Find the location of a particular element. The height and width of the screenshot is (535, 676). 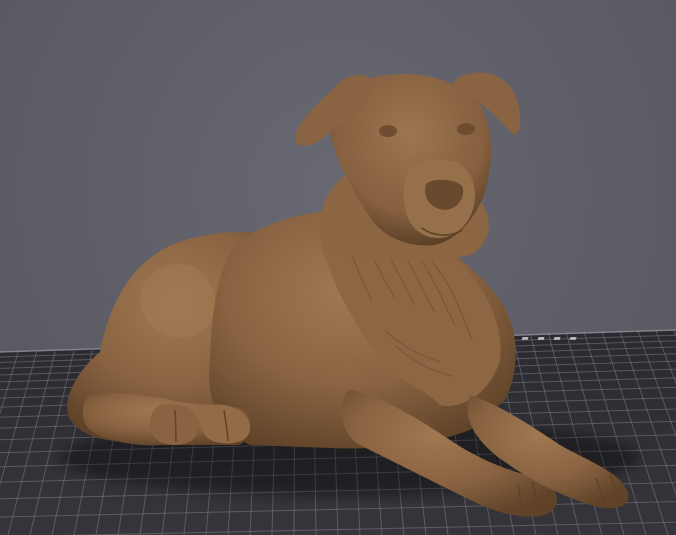

dog-eye-left is located at coordinates (388, 131).